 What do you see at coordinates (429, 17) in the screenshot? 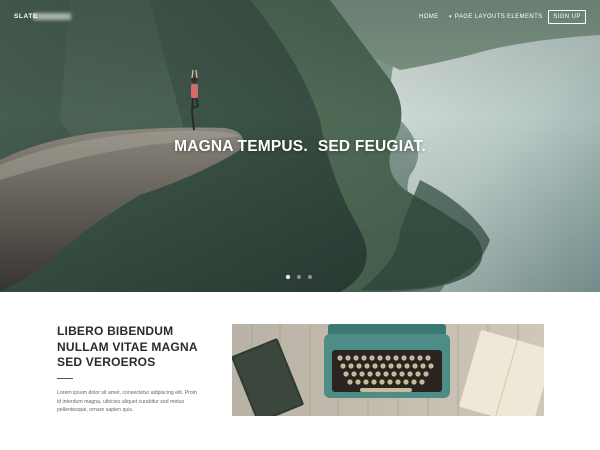
I see `nav-item-home: HOME` at bounding box center [429, 17].